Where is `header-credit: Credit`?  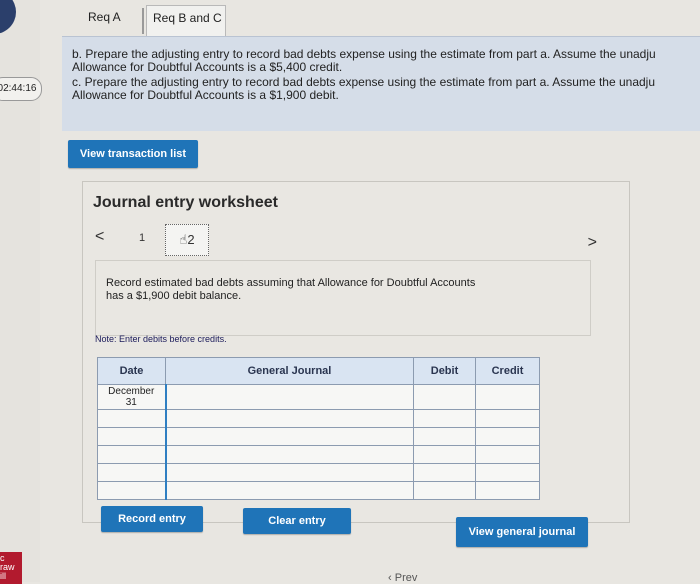 header-credit: Credit is located at coordinates (507, 371).